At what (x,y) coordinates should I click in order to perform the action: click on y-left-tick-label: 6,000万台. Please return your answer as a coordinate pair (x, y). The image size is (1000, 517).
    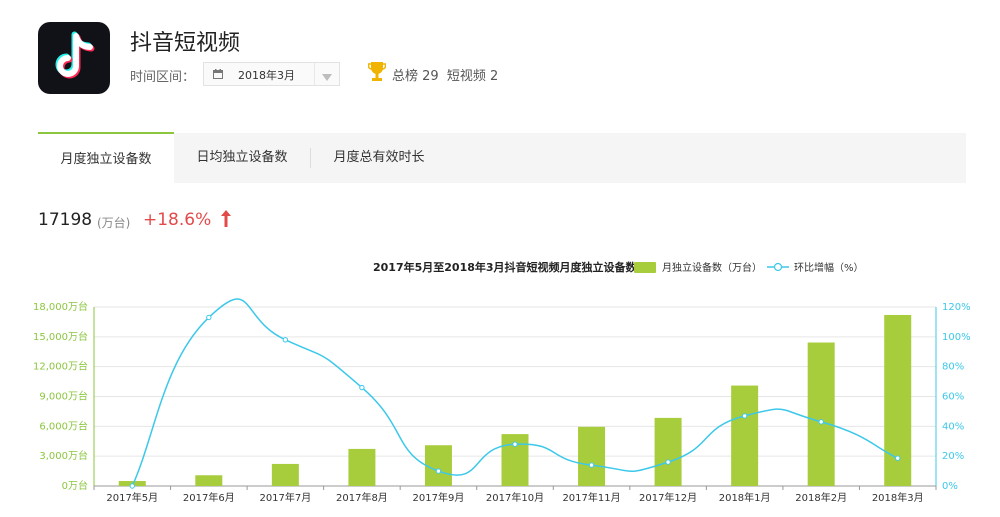
    Looking at the image, I should click on (63, 425).